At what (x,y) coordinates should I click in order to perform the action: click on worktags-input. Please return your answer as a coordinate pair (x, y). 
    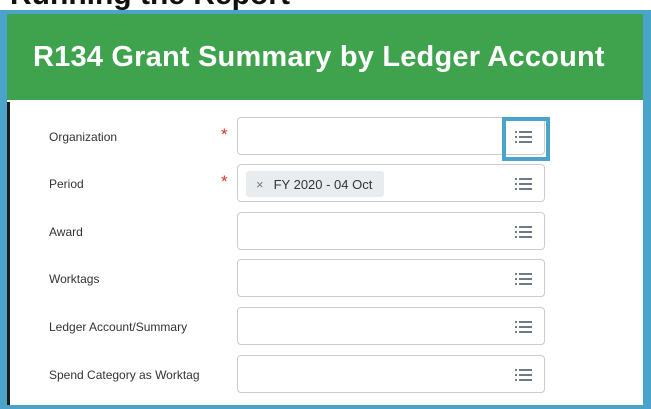
    Looking at the image, I should click on (391, 278).